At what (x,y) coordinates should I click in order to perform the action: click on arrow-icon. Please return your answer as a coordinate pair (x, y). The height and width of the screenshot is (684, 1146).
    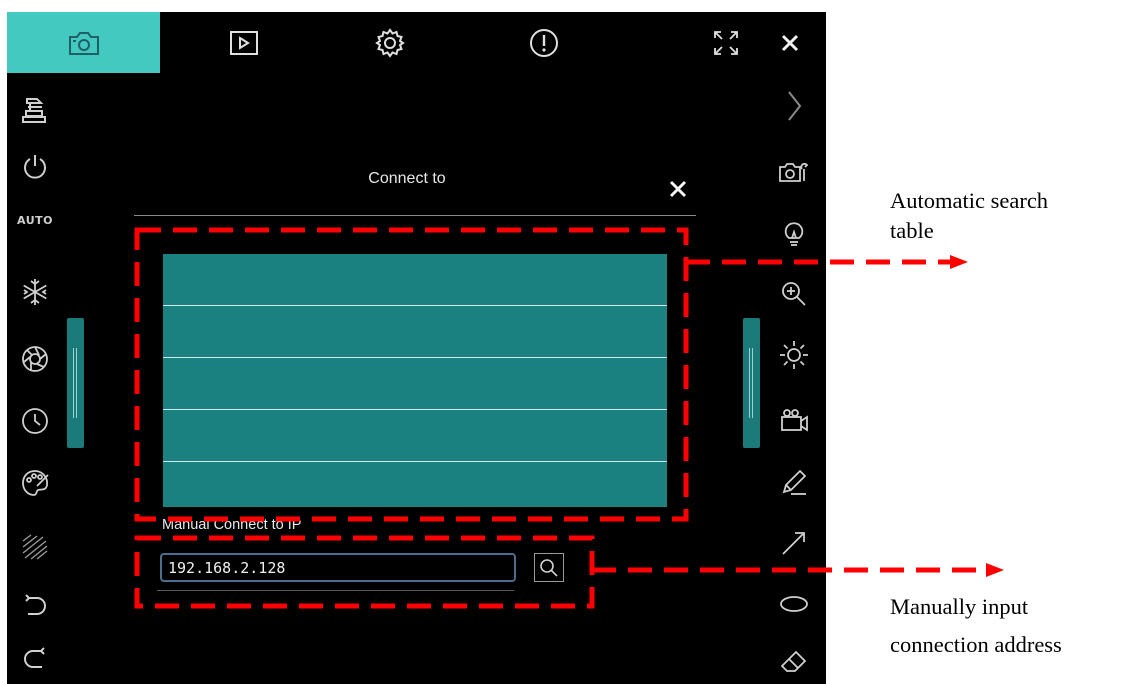
    Looking at the image, I should click on (793, 543).